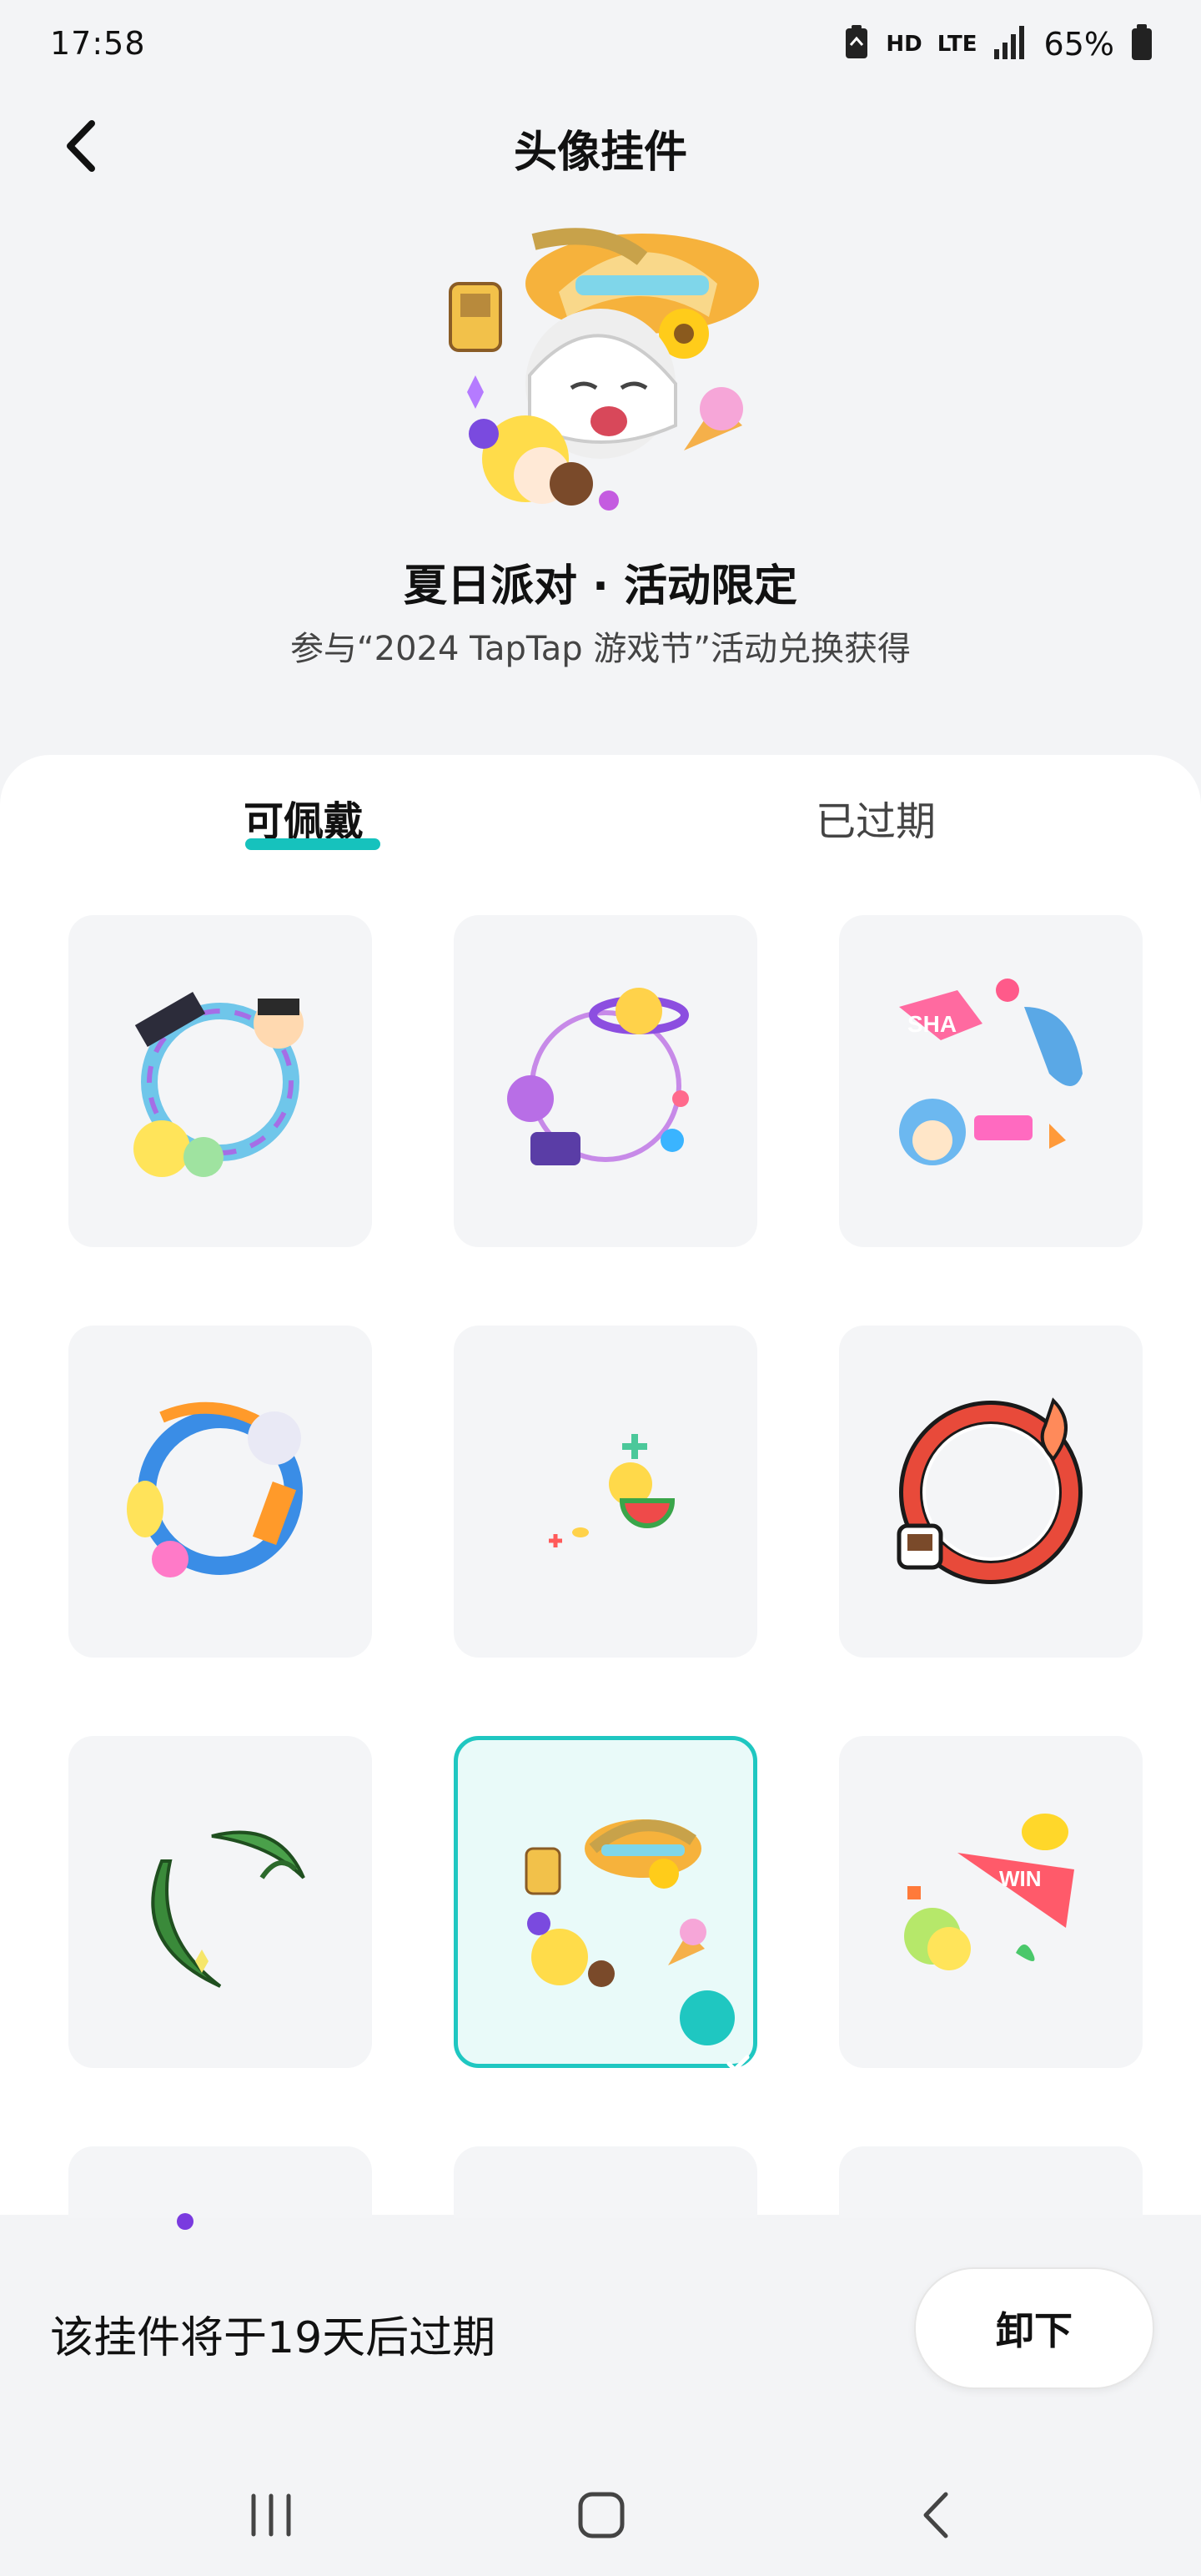  What do you see at coordinates (932, 1024) in the screenshot?
I see `svg-text: SHA` at bounding box center [932, 1024].